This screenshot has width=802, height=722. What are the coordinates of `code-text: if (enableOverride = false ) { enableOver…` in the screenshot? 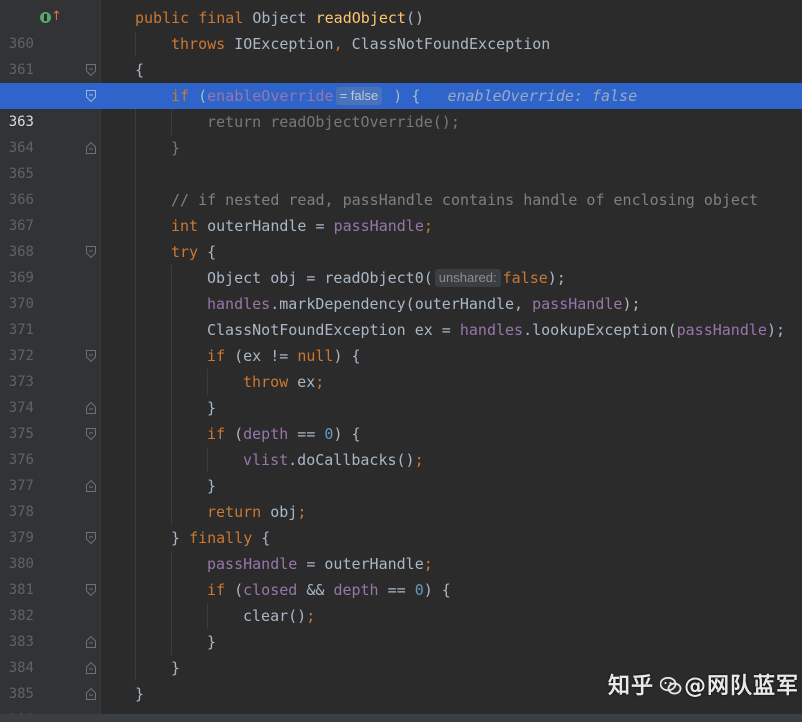 It's located at (404, 96).